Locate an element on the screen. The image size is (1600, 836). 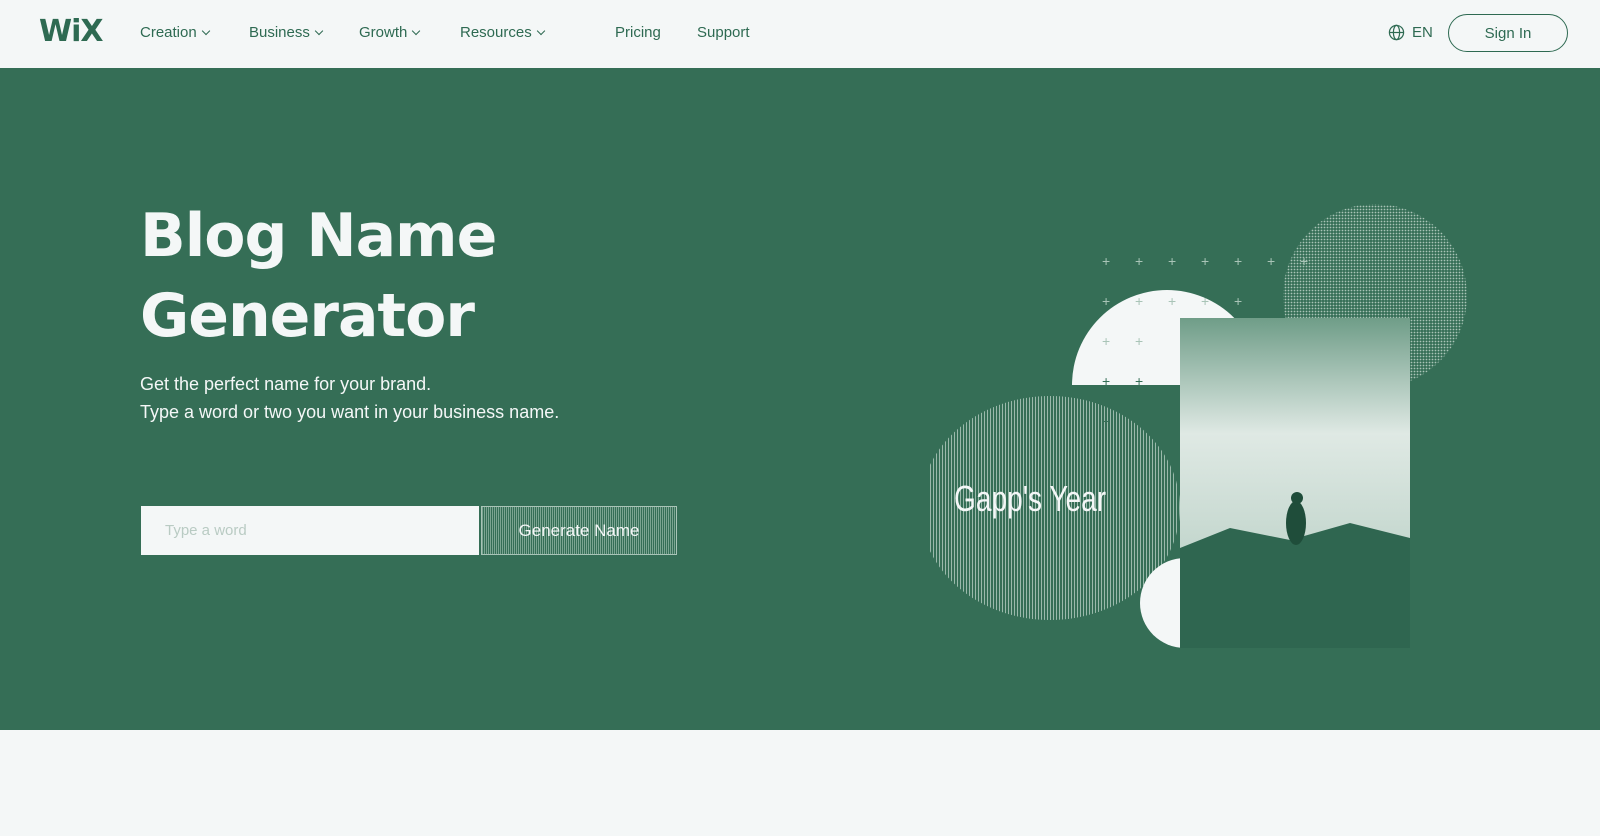
title-line-1: Blog Name is located at coordinates (318, 236).